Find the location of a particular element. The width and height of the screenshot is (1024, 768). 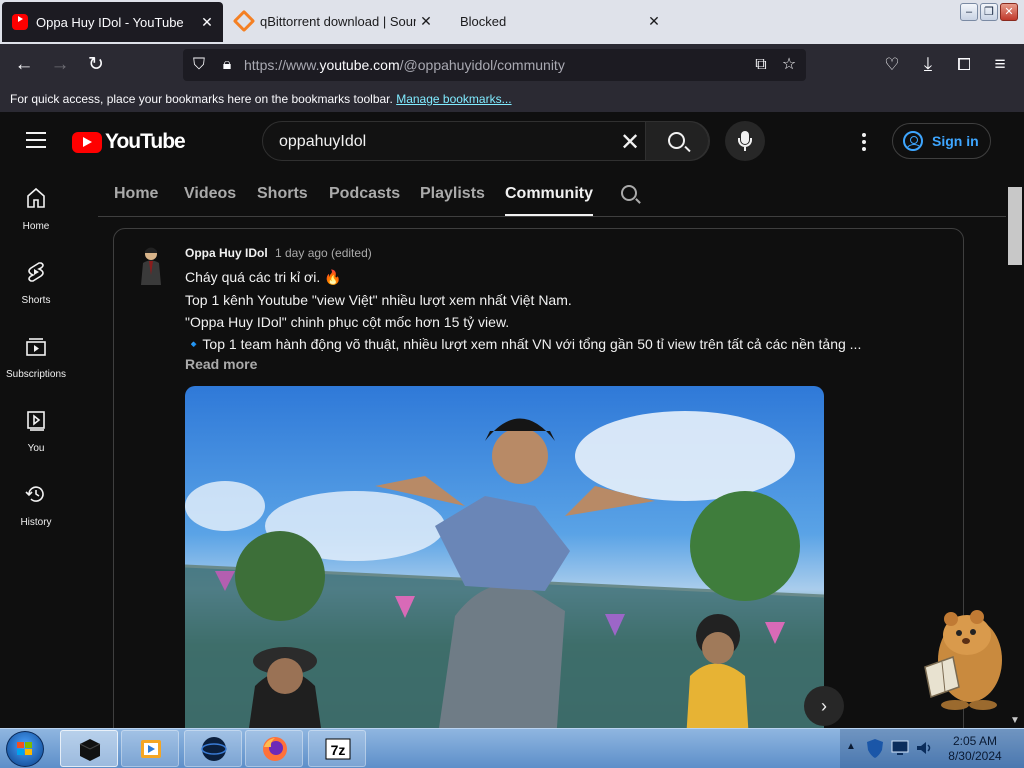

firefox-icon is located at coordinates (275, 749).